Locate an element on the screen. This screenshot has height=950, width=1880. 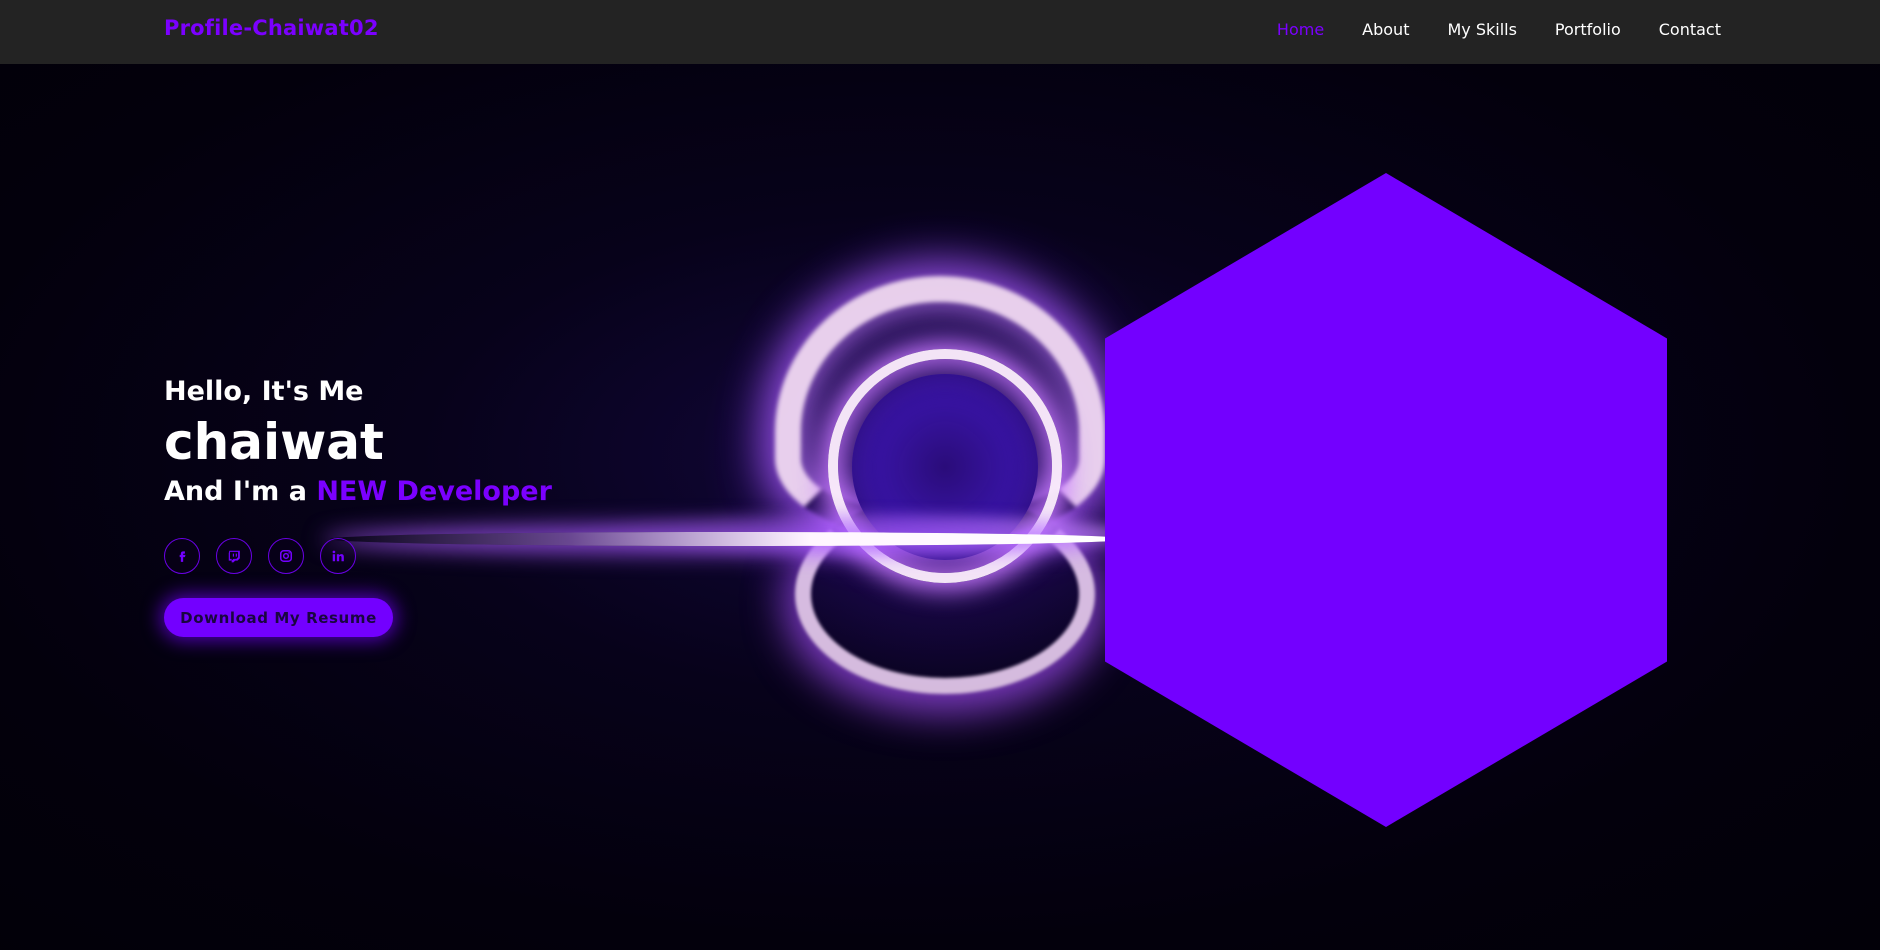
instagram-link is located at coordinates (286, 556).